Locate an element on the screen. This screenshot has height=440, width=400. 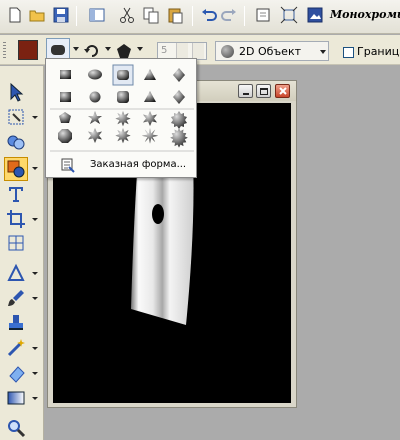
crop-tool is located at coordinates (16, 219).